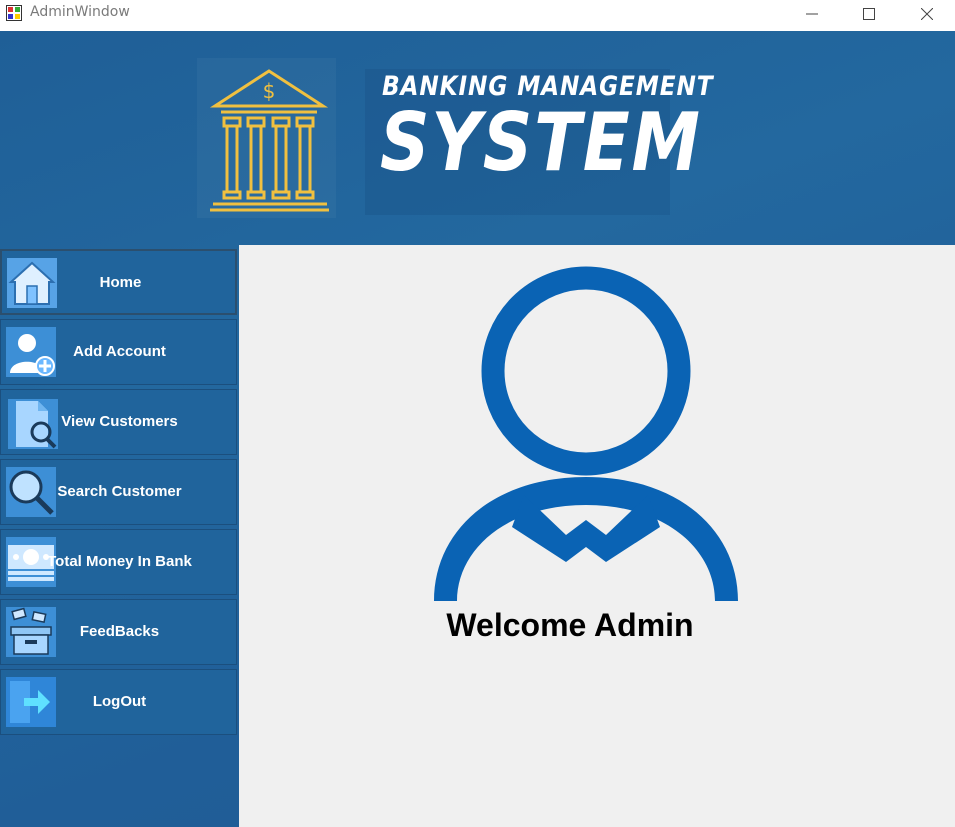 The image size is (955, 827). Describe the element at coordinates (269, 140) in the screenshot. I see `bank-building-icon: $` at that location.